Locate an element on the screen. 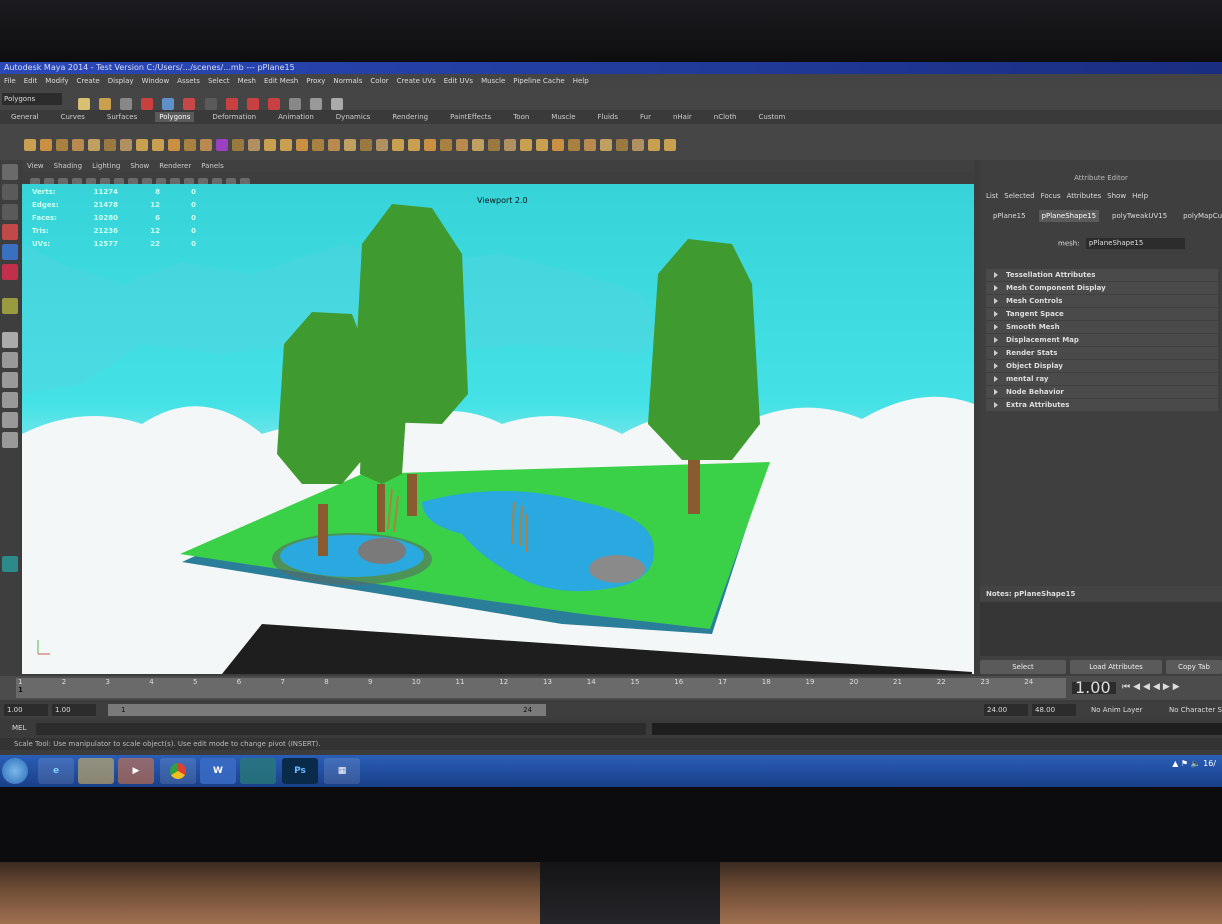 This screenshot has width=1222, height=924. ae-section-tessellation-attributes: Tessellation Attributes is located at coordinates (1102, 275).